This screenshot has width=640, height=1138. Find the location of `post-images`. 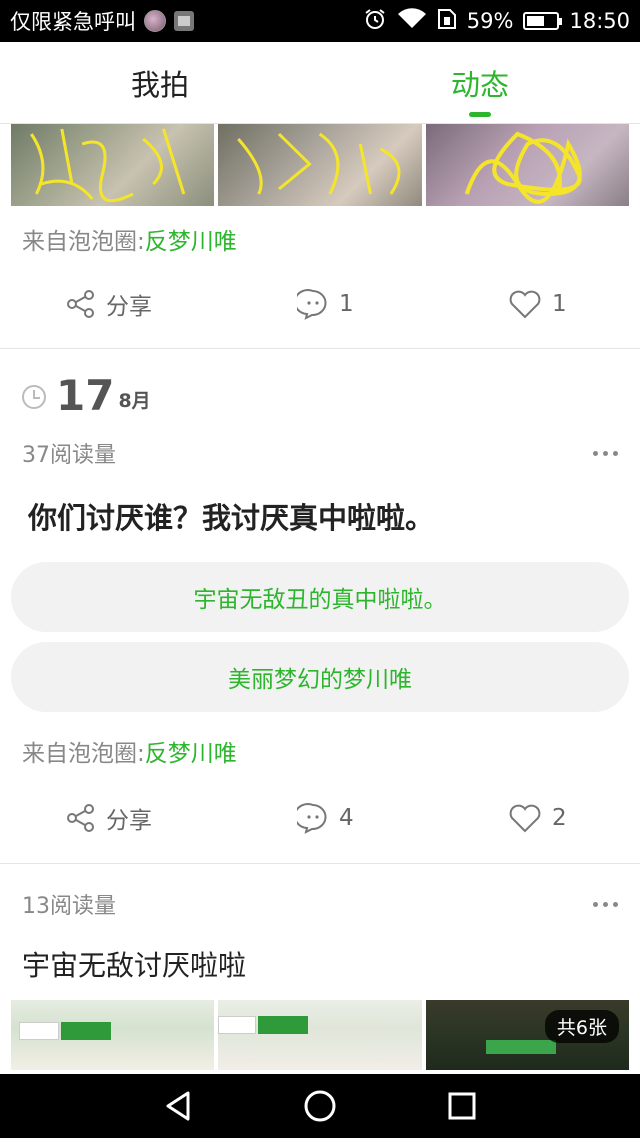

post-images is located at coordinates (320, 165).